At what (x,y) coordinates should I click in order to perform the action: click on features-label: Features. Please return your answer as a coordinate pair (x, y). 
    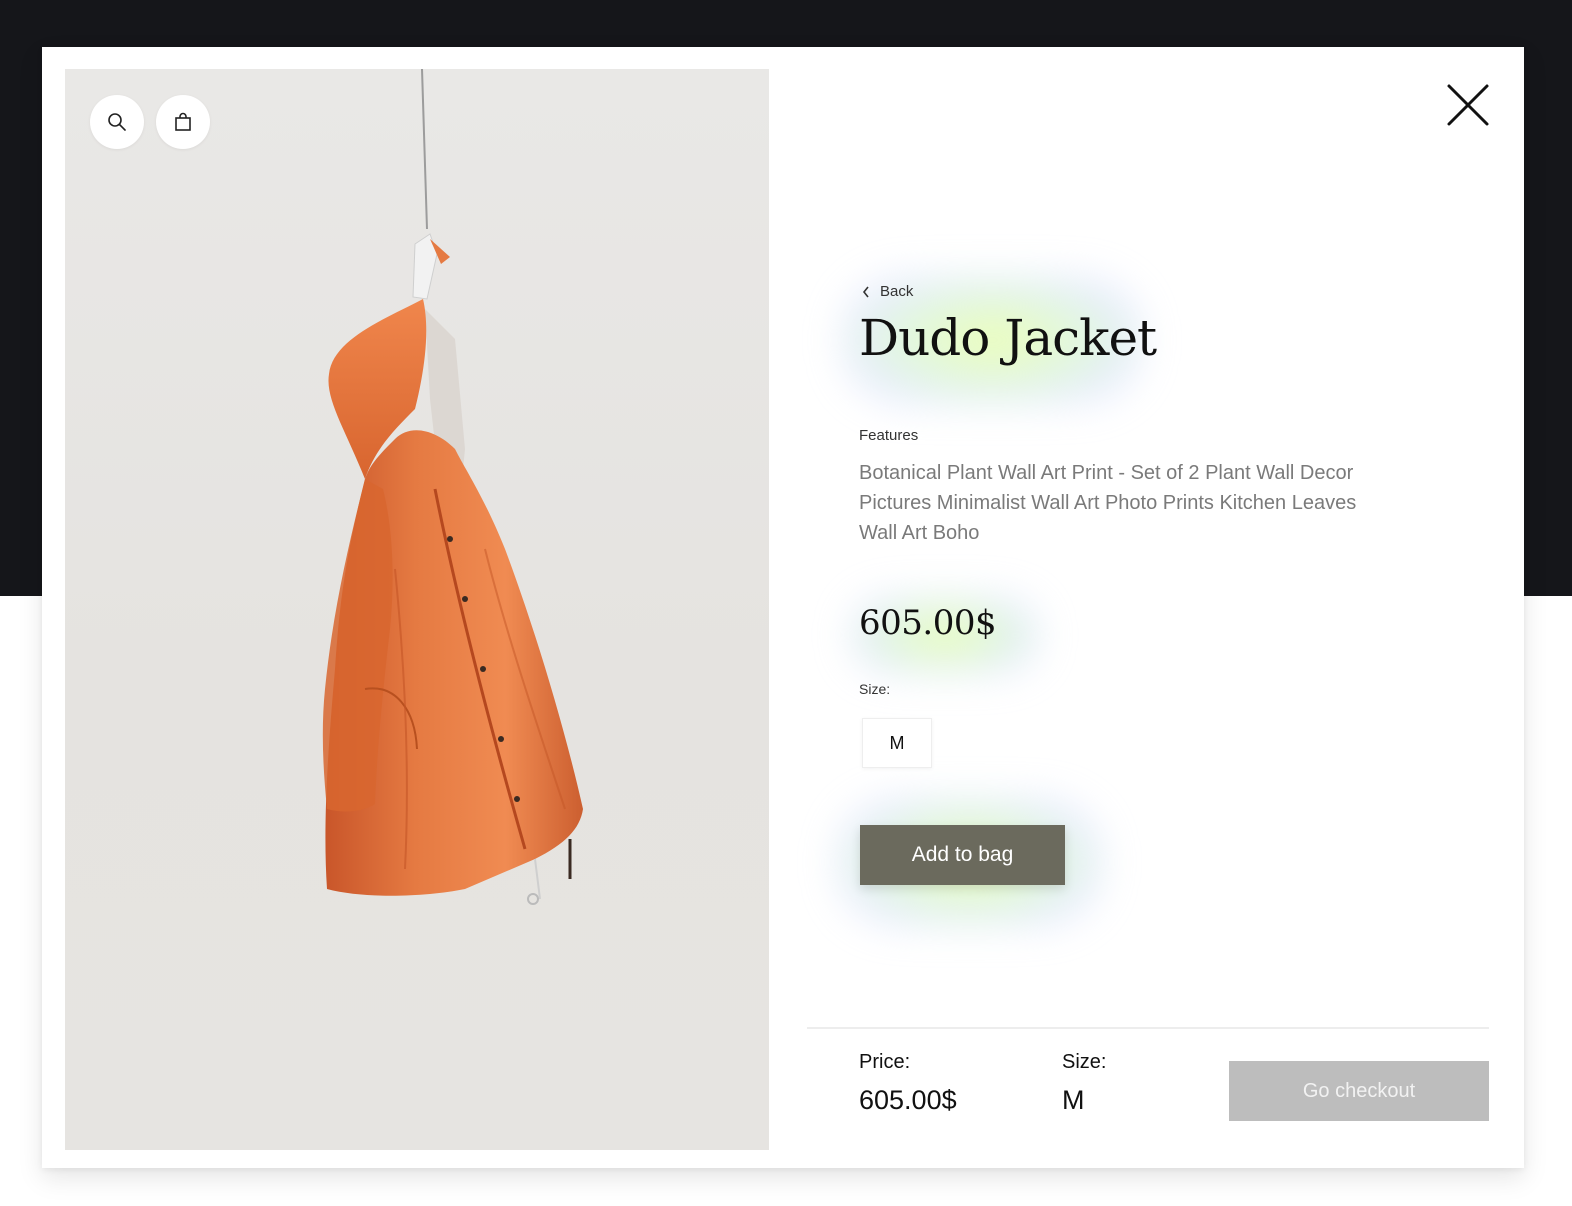
    Looking at the image, I should click on (889, 435).